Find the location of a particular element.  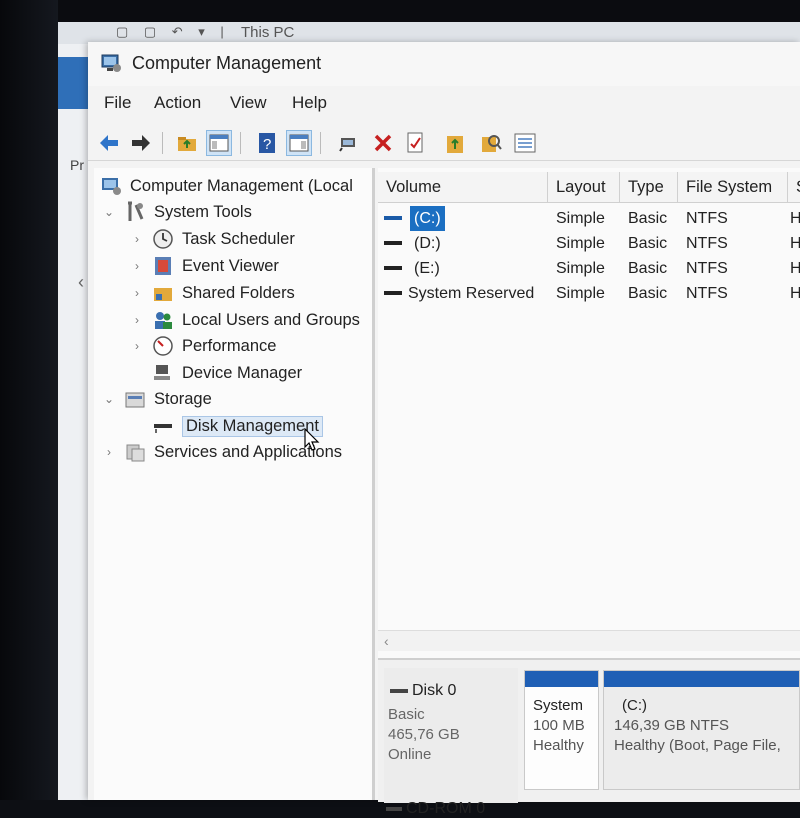

partition-status: Healthy (Boot, Page File, is located at coordinates (697, 745).